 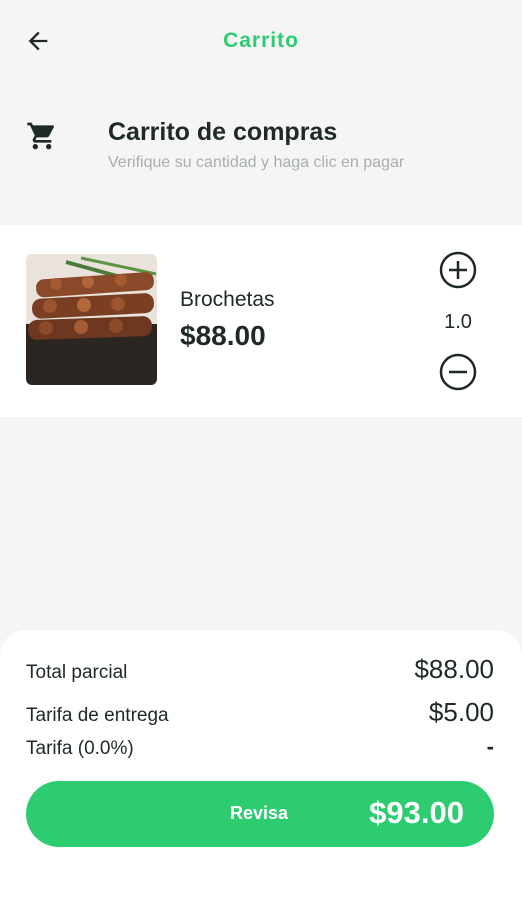 I want to click on delivery-fee-value: $5.00, so click(x=461, y=712).